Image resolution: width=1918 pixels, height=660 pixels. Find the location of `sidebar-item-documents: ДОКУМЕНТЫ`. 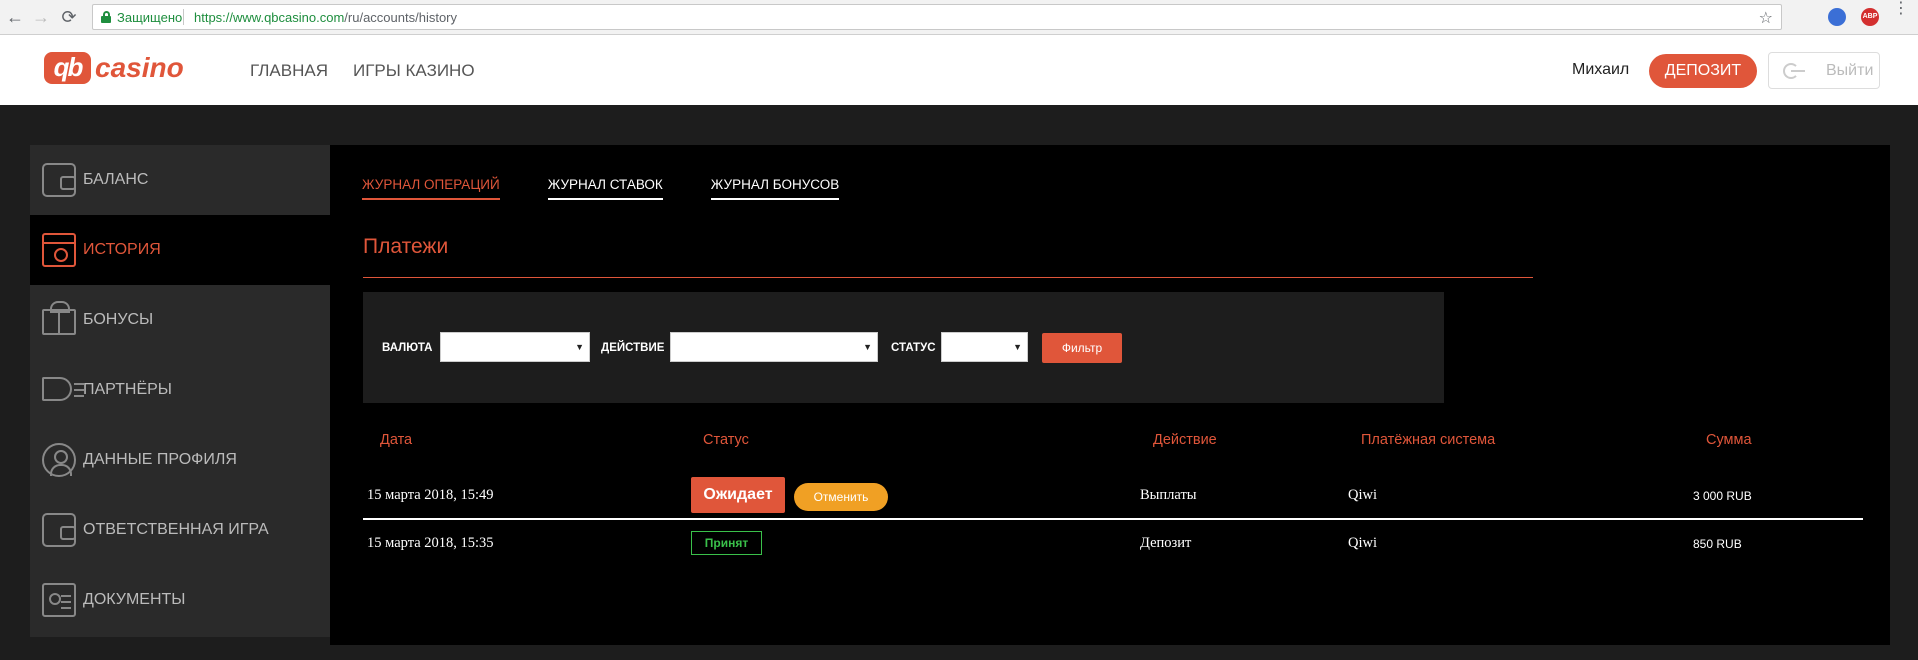

sidebar-item-documents: ДОКУМЕНТЫ is located at coordinates (180, 600).